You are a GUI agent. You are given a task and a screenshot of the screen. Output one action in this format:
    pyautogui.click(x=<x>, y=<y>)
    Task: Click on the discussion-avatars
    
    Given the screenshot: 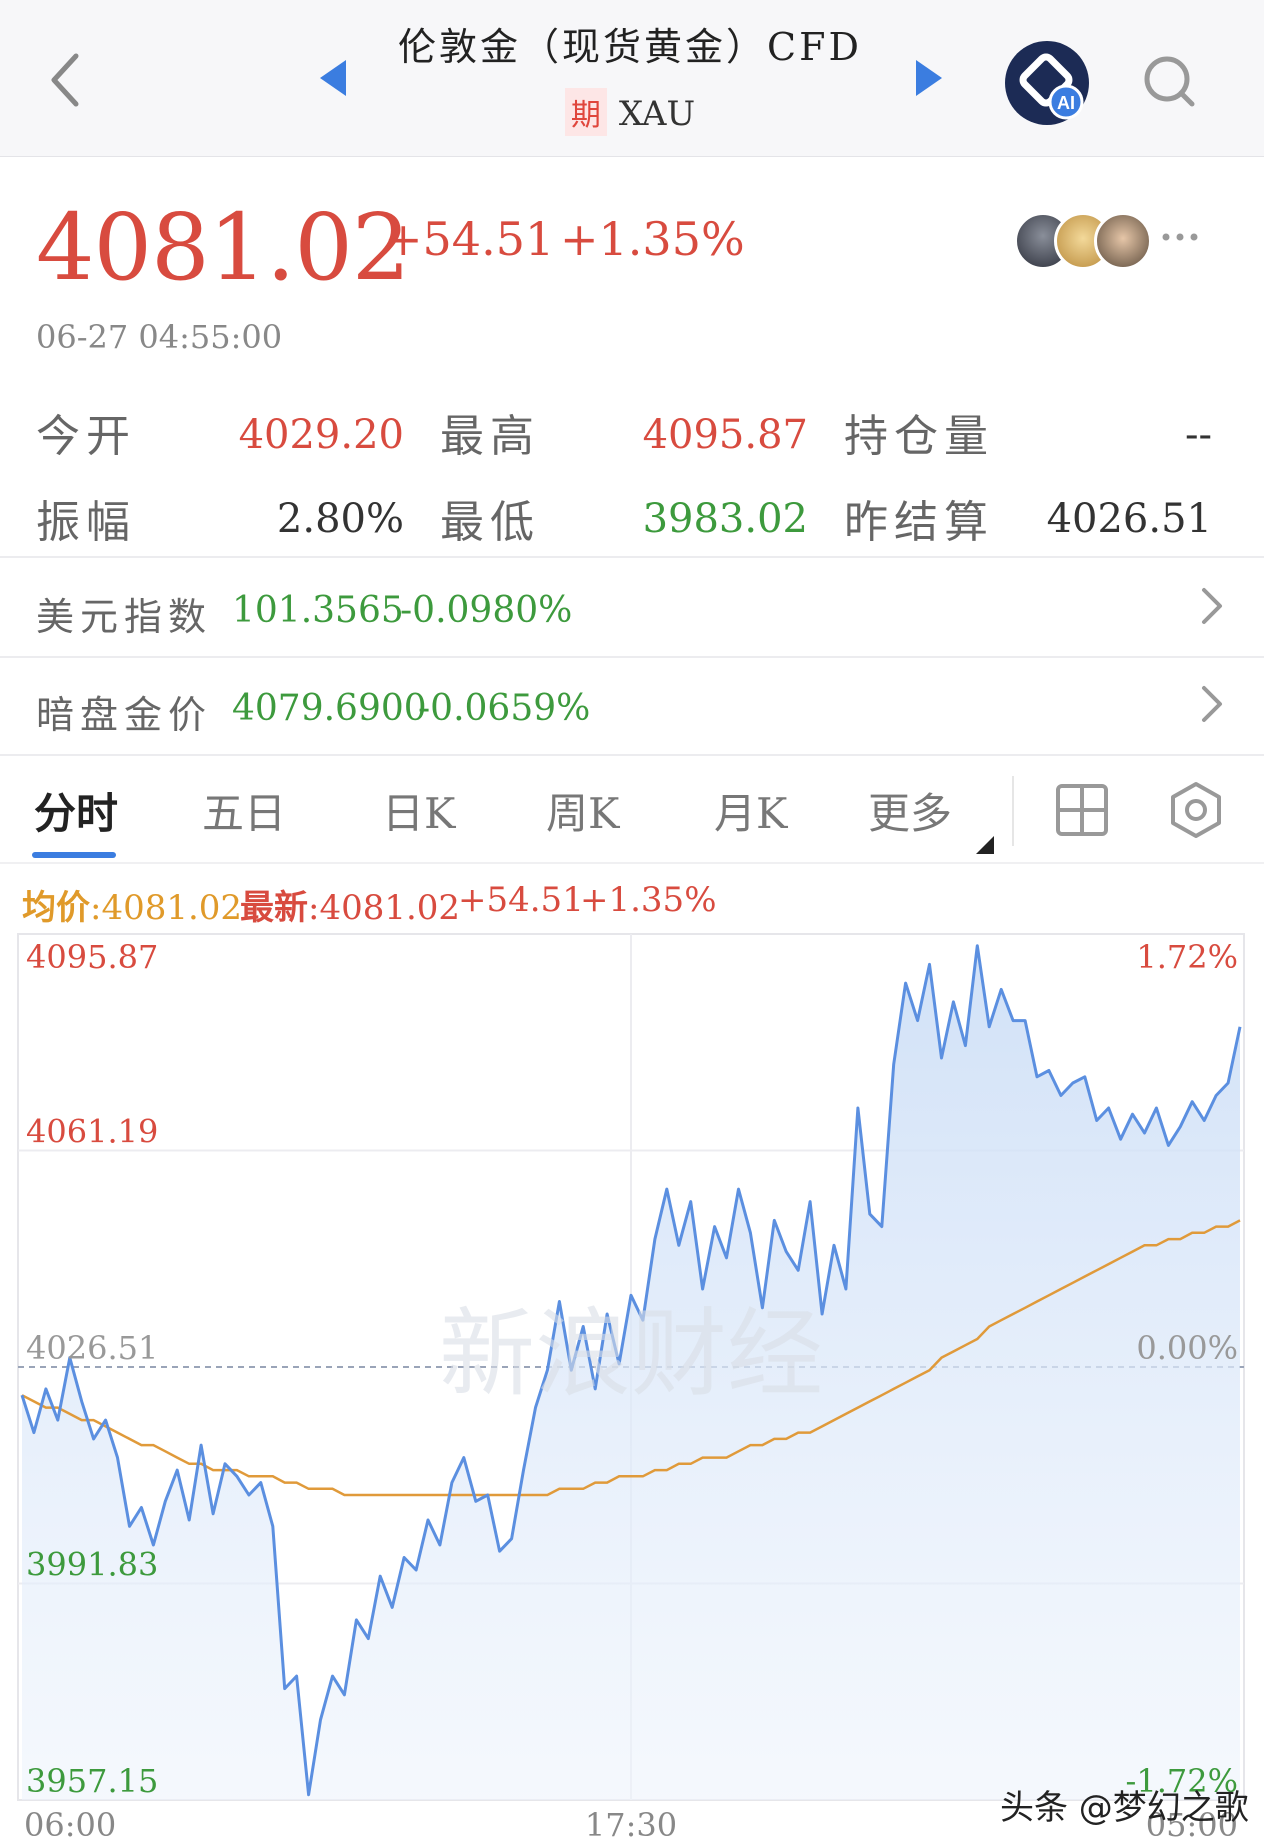 What is the action you would take?
    pyautogui.click(x=1083, y=241)
    